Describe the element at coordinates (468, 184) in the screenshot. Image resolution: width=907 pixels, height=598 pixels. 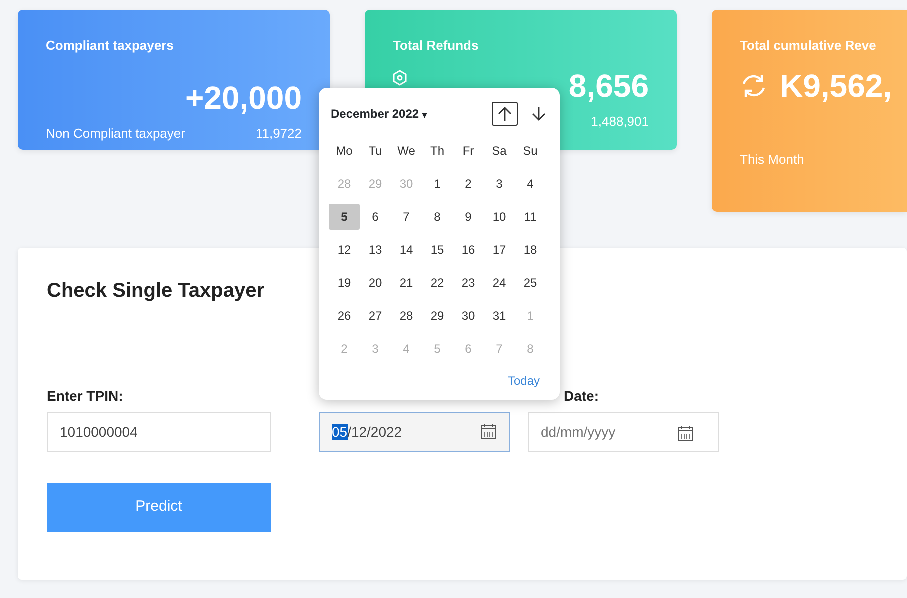
I see `day-cell: 2` at that location.